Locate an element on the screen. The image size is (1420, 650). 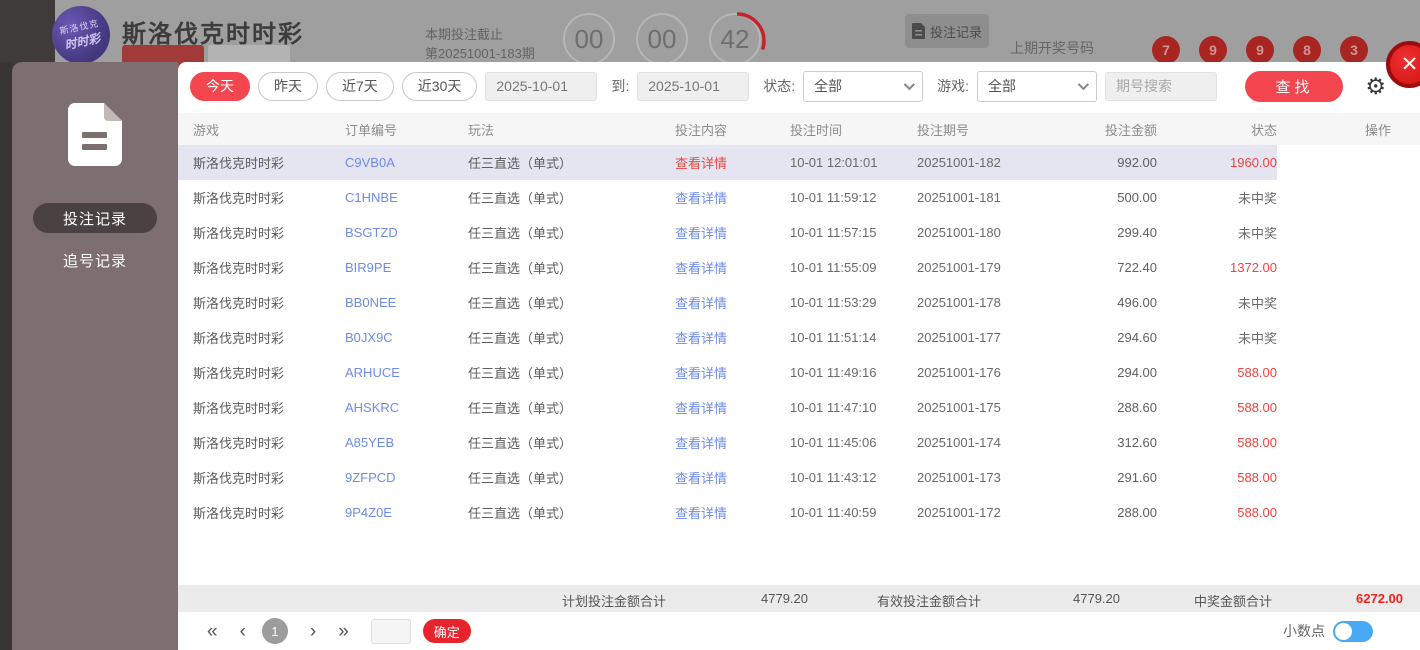
gear-icon: ⚙ is located at coordinates (1375, 86).